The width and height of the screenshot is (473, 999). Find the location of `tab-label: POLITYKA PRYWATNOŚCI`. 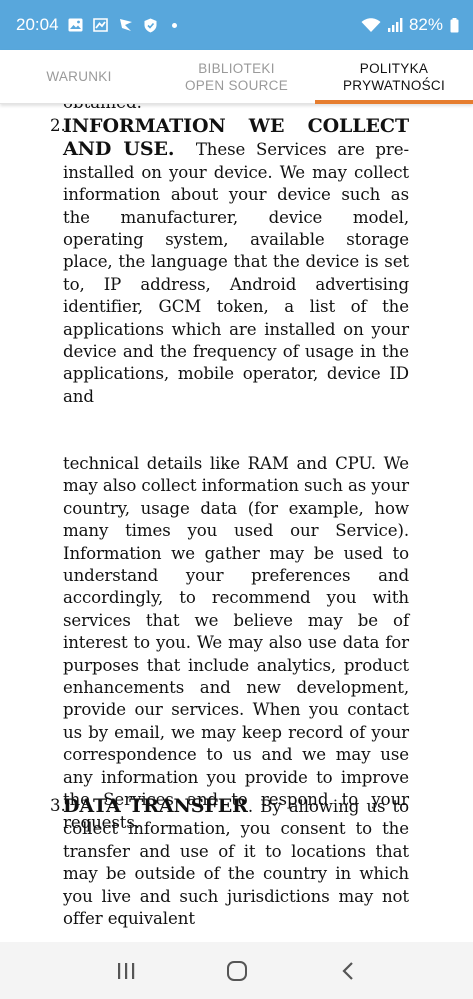

tab-label: POLITYKA PRYWATNOŚCI is located at coordinates (394, 76).